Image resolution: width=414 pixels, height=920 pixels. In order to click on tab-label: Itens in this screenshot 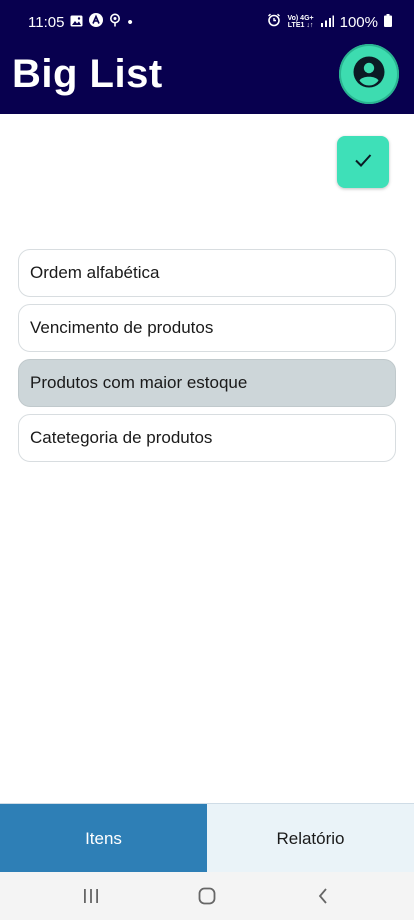, I will do `click(103, 838)`.